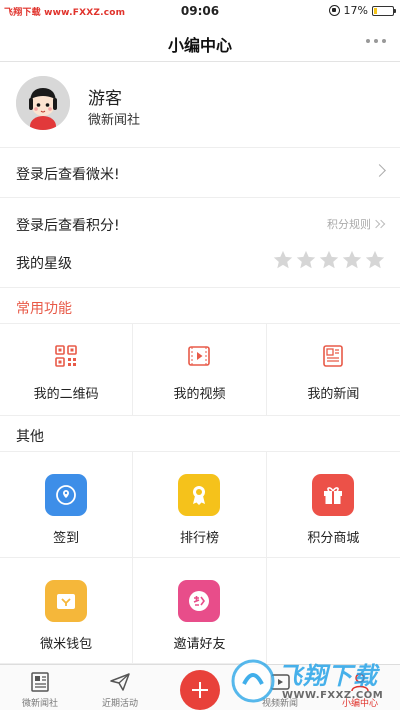 The image size is (400, 710). I want to click on common-functions-title: 常用功能, so click(44, 309).